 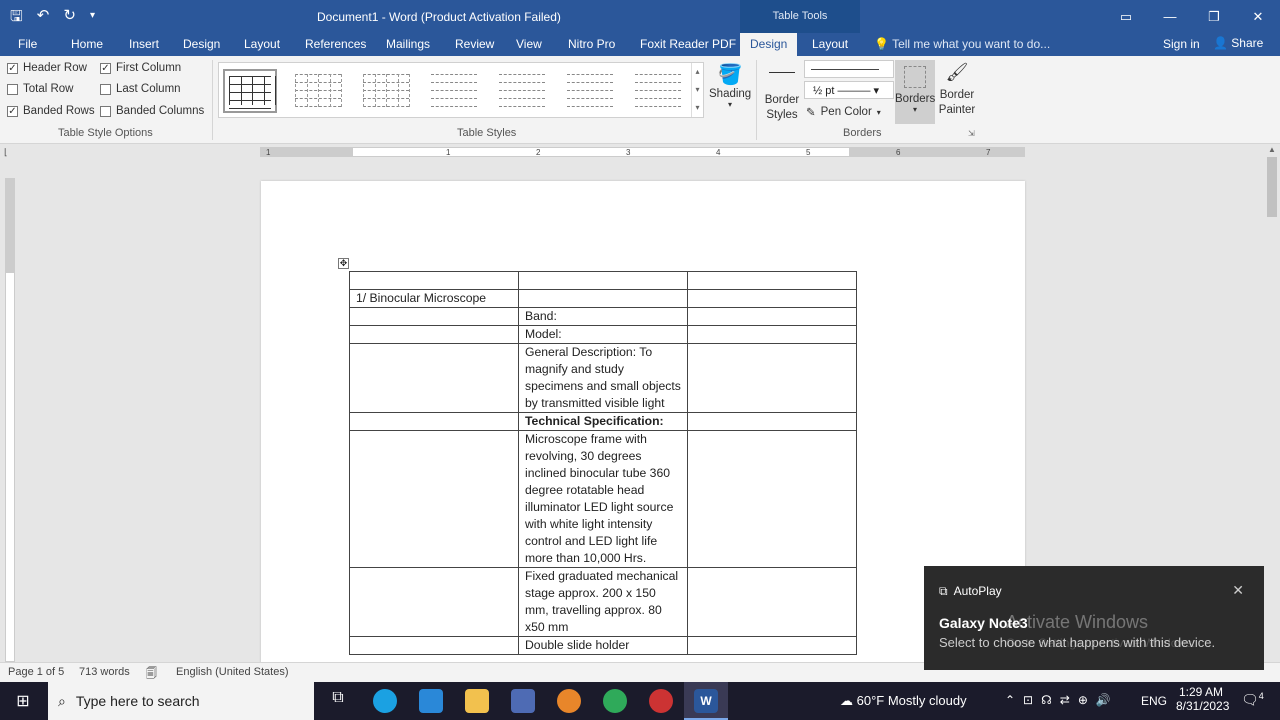 I want to click on chrome-icon, so click(x=615, y=701).